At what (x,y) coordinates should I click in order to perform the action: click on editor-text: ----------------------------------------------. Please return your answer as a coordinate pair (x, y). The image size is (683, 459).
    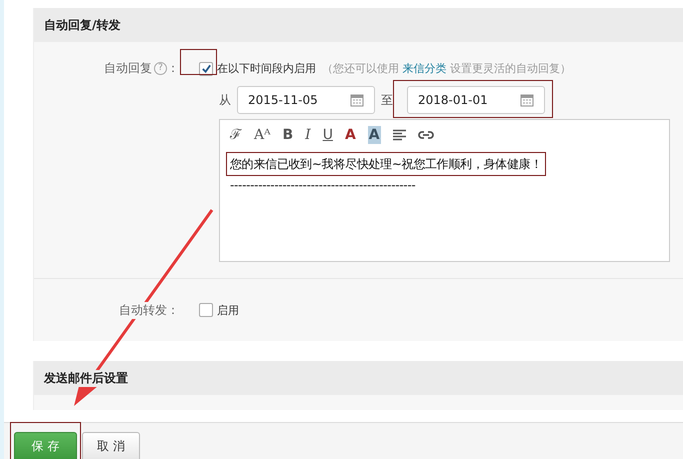
    Looking at the image, I should click on (323, 185).